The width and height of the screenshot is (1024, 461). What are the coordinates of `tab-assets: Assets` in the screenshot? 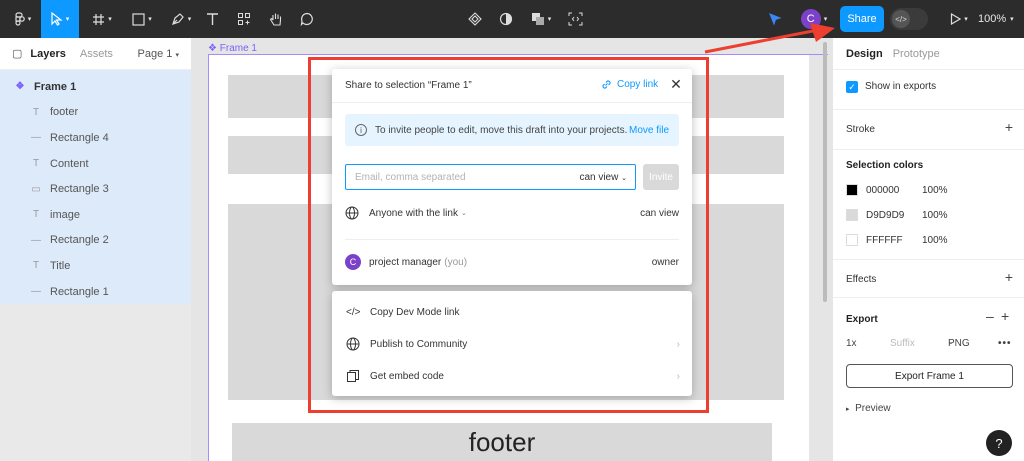 It's located at (96, 54).